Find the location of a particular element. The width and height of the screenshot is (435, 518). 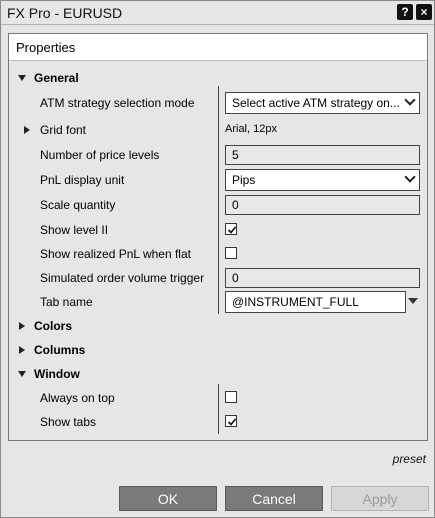

show-level2-checkbox is located at coordinates (231, 229).